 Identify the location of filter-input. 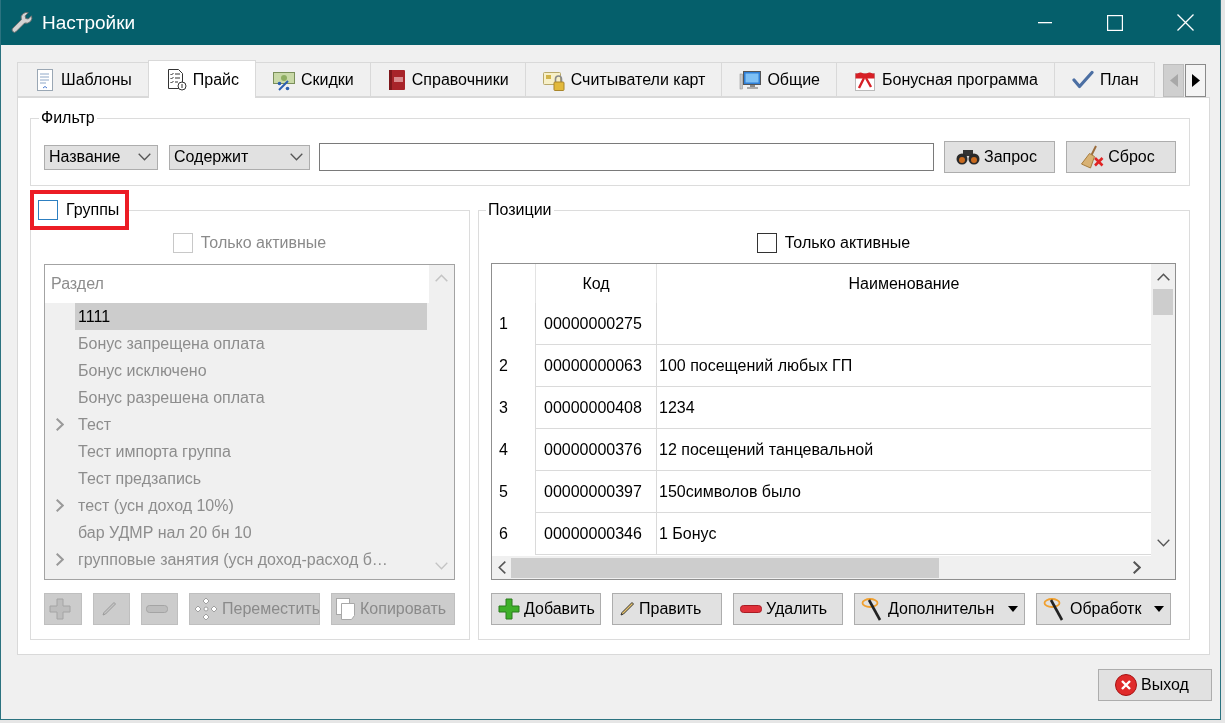
(626, 157).